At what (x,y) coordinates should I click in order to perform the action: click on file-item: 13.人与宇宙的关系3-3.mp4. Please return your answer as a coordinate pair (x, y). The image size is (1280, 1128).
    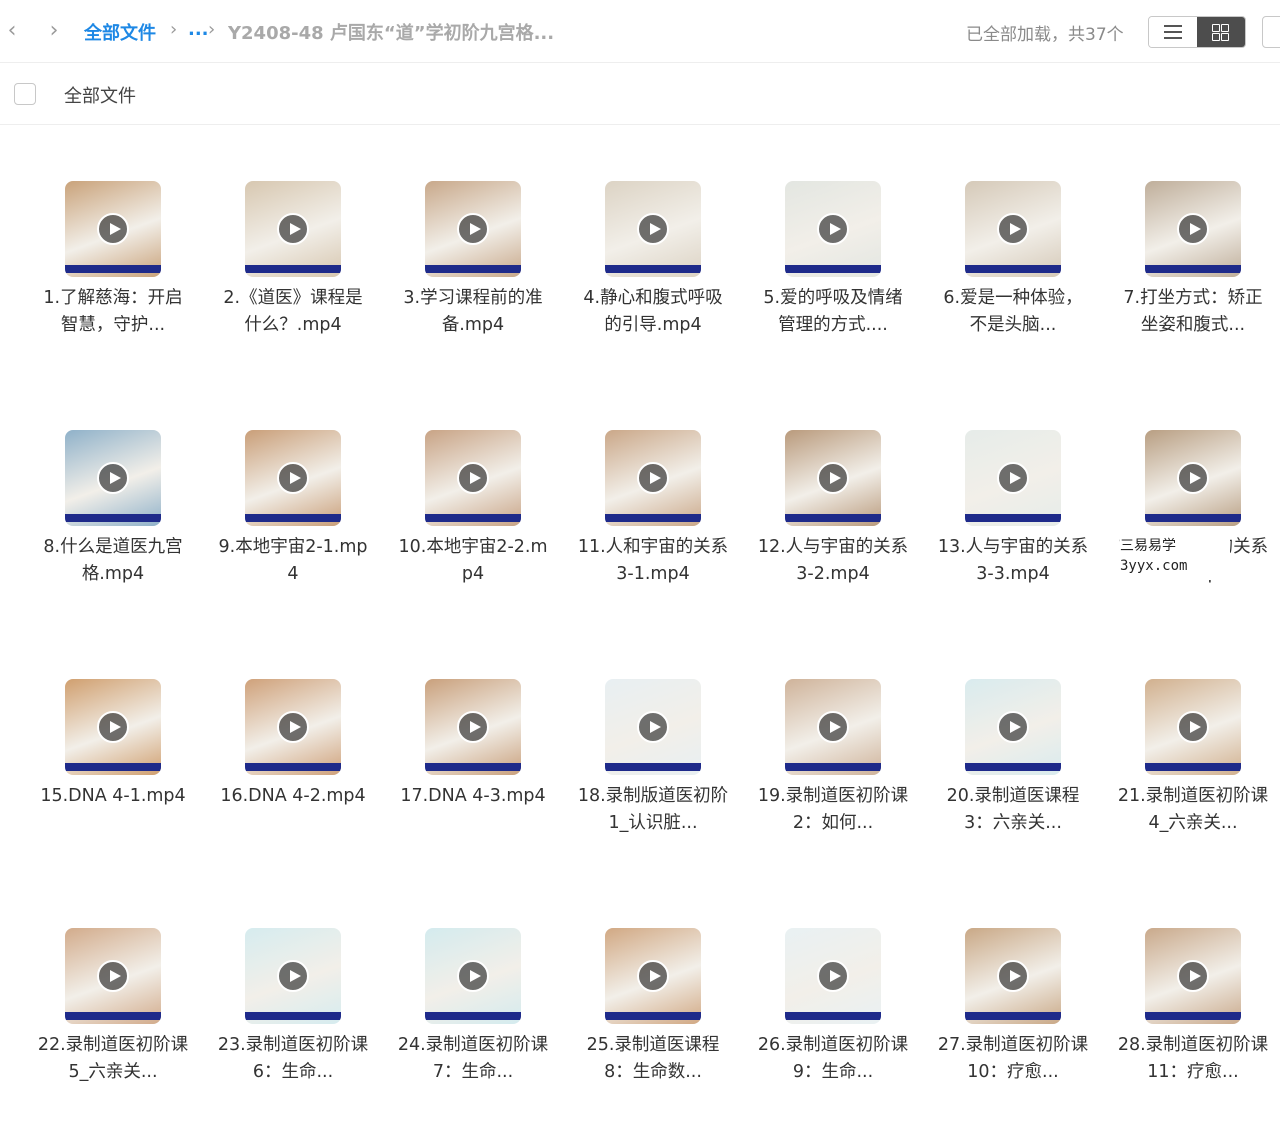
    Looking at the image, I should click on (1011, 530).